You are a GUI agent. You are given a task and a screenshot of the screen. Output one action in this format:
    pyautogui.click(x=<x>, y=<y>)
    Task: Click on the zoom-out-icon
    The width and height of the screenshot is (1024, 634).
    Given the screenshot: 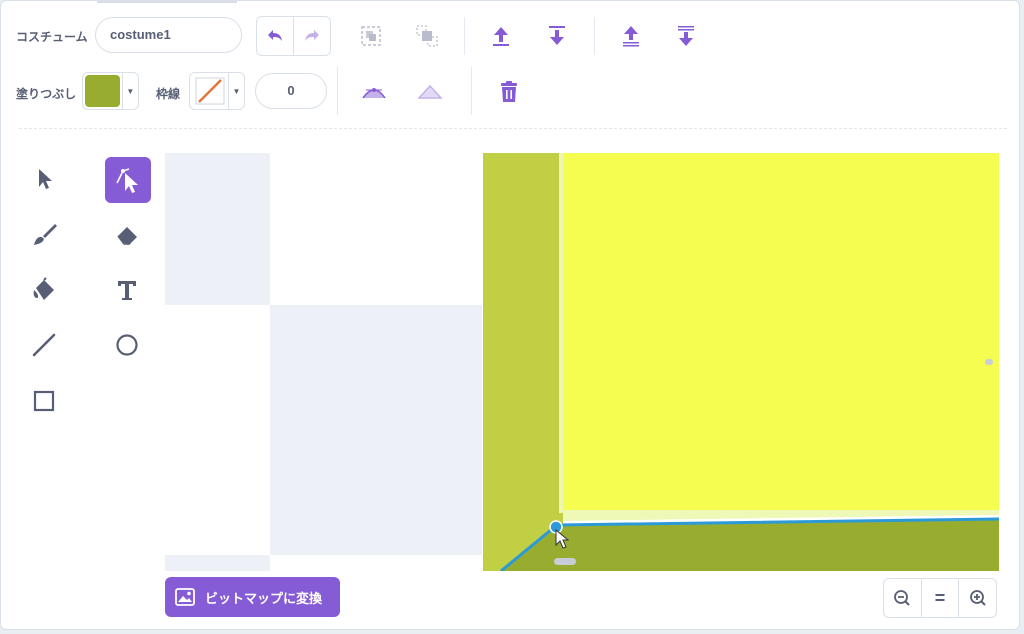 What is the action you would take?
    pyautogui.click(x=902, y=598)
    